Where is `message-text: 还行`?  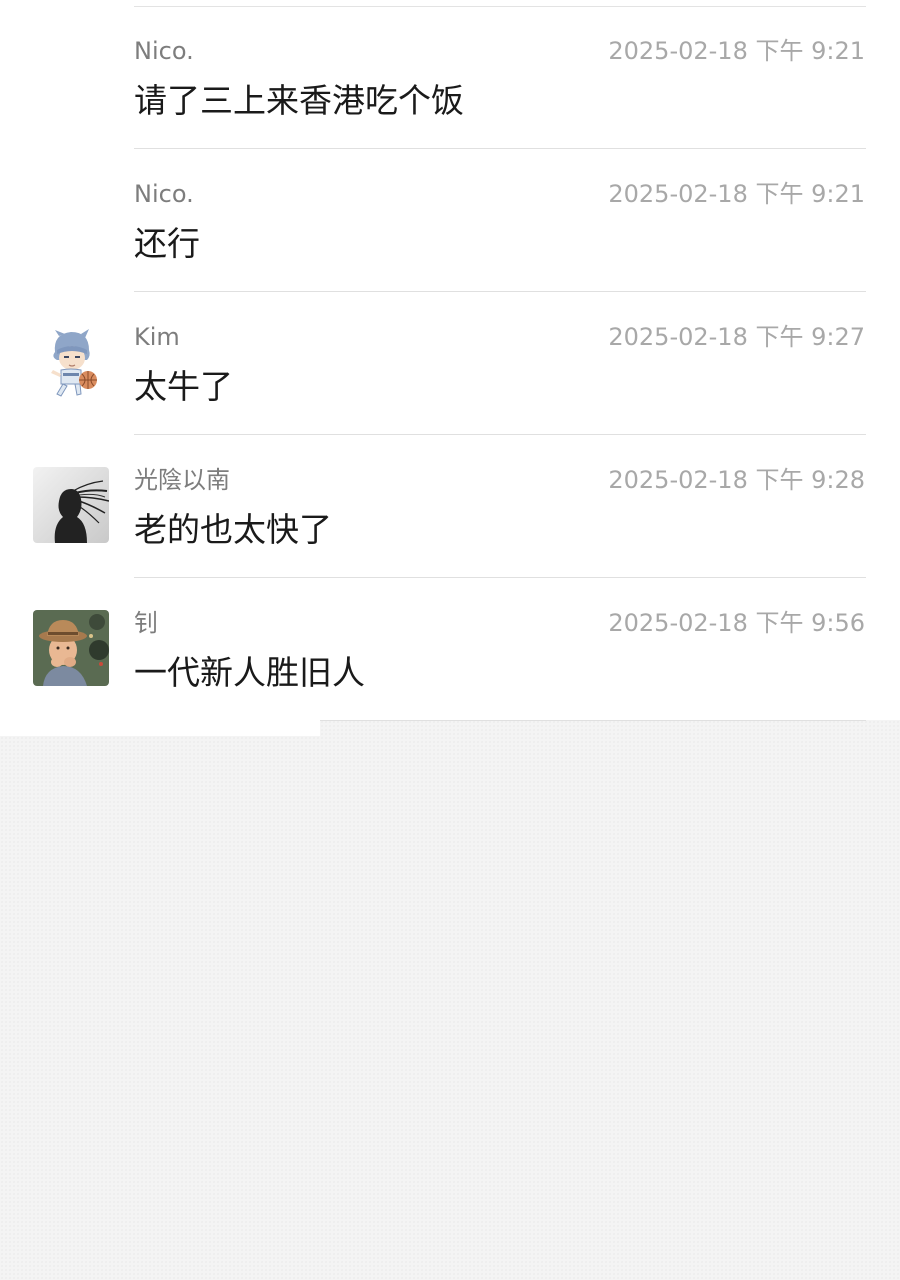
message-text: 还行 is located at coordinates (167, 243).